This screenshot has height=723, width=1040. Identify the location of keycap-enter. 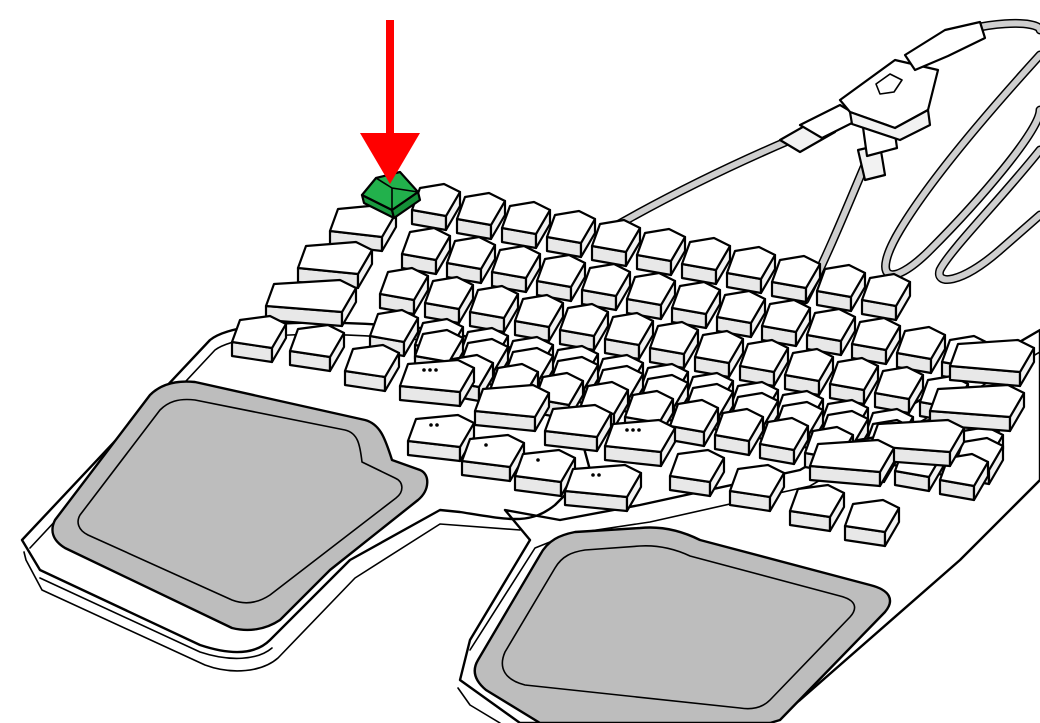
(992, 363).